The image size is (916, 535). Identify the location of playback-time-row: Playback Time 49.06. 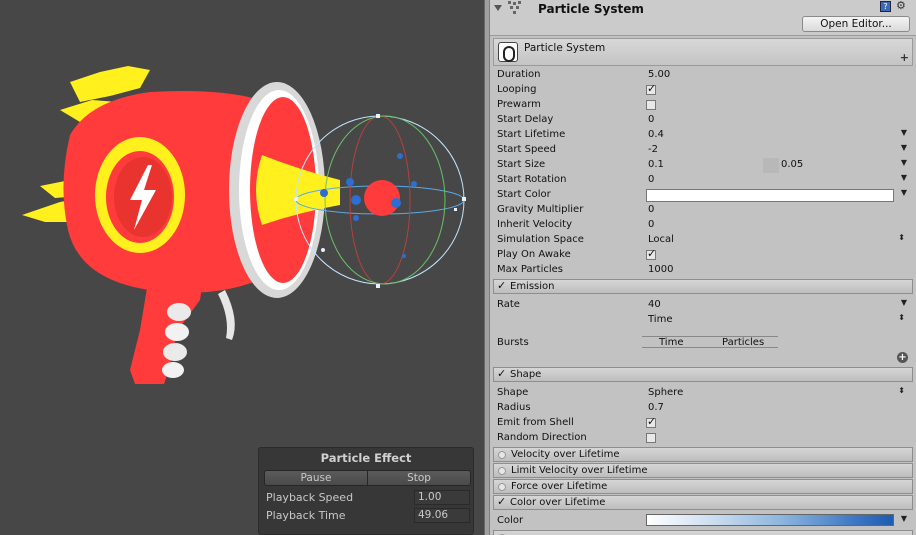
(368, 516).